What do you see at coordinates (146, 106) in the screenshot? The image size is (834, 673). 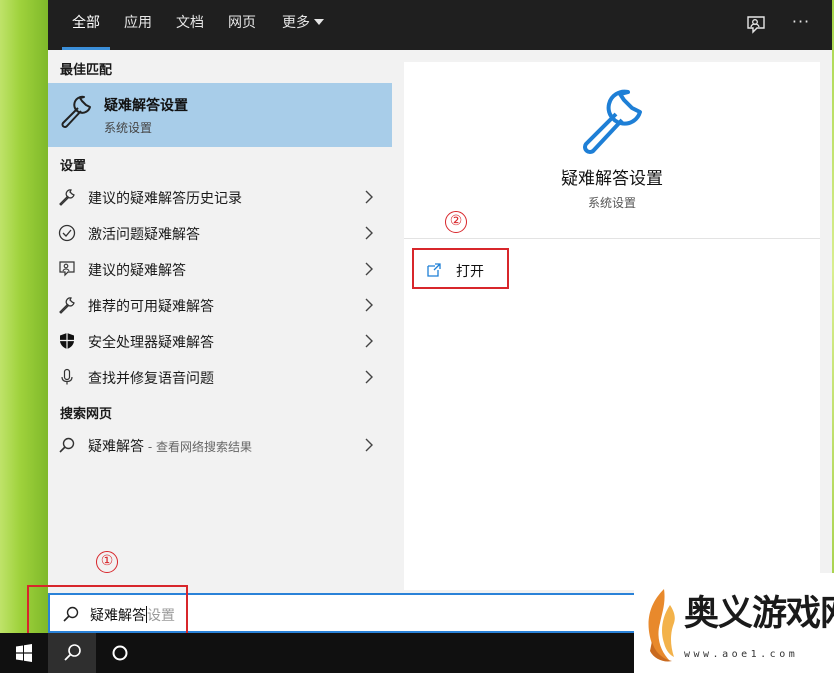 I see `best-match-title: 疑难解答设置` at bounding box center [146, 106].